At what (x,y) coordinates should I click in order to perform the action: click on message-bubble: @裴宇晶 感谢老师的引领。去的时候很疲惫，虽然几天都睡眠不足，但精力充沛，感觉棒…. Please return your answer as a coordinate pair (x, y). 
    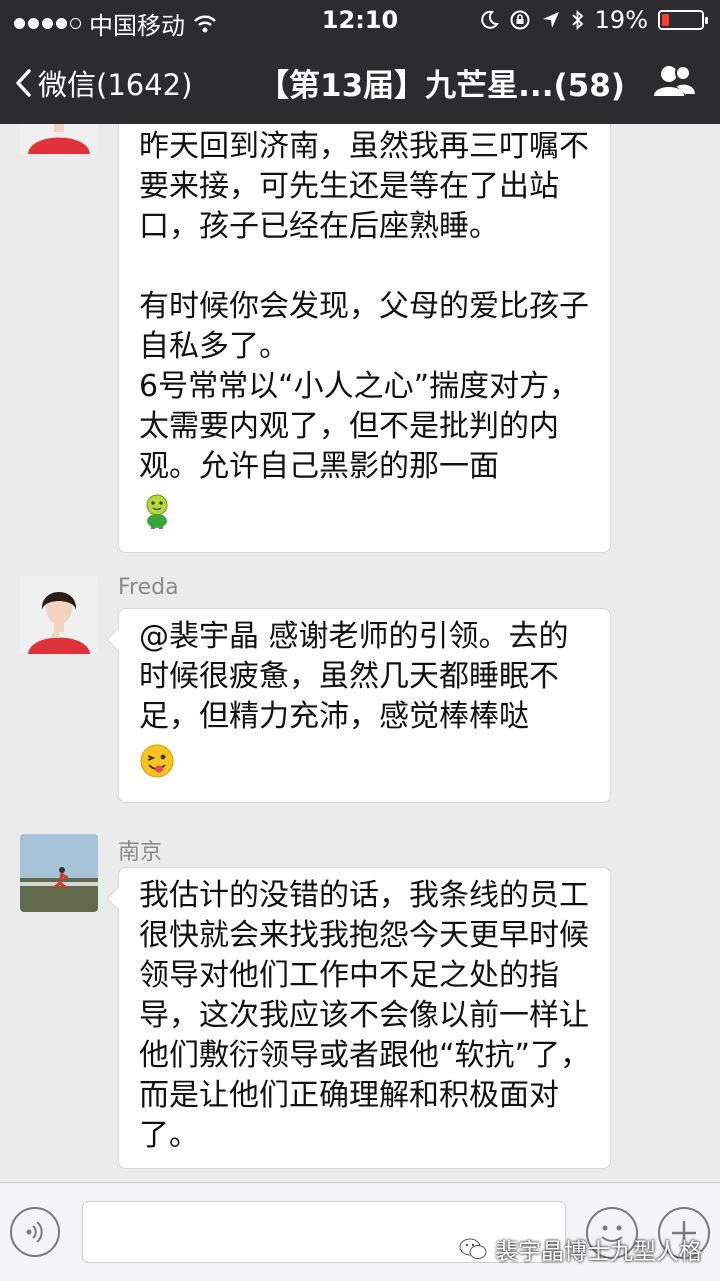
    Looking at the image, I should click on (364, 705).